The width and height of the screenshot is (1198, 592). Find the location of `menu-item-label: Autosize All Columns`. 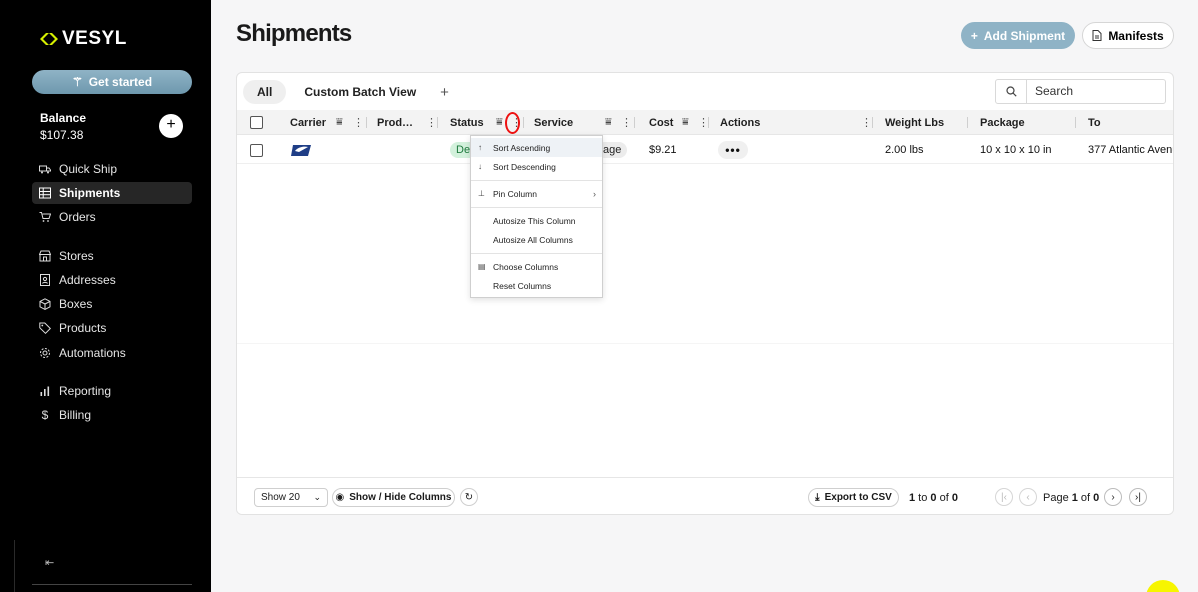

menu-item-label: Autosize All Columns is located at coordinates (533, 239).